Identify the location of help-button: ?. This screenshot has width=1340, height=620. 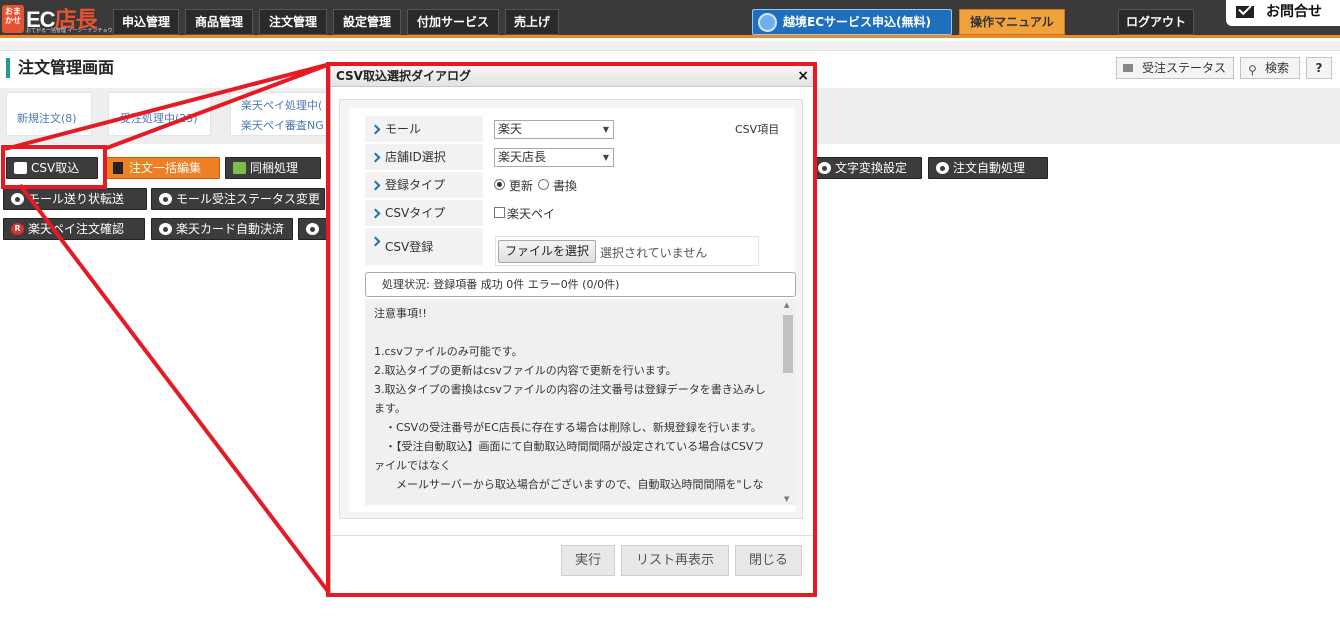
(1319, 68).